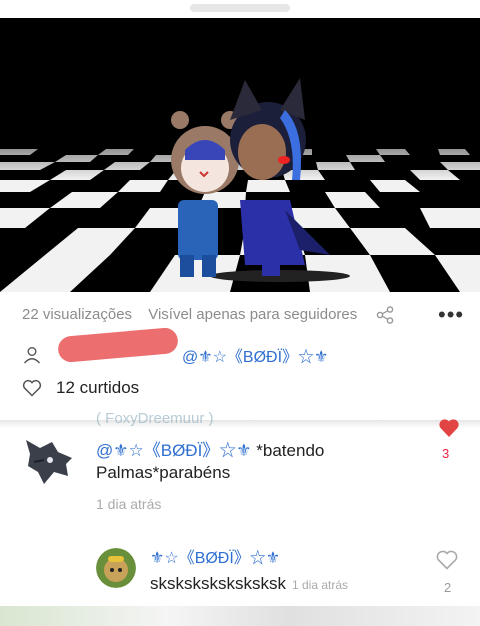 The image size is (480, 626). What do you see at coordinates (255, 355) in the screenshot?
I see `tagged-user-link: @⚜☆《BØĐÏ》☆⚜` at bounding box center [255, 355].